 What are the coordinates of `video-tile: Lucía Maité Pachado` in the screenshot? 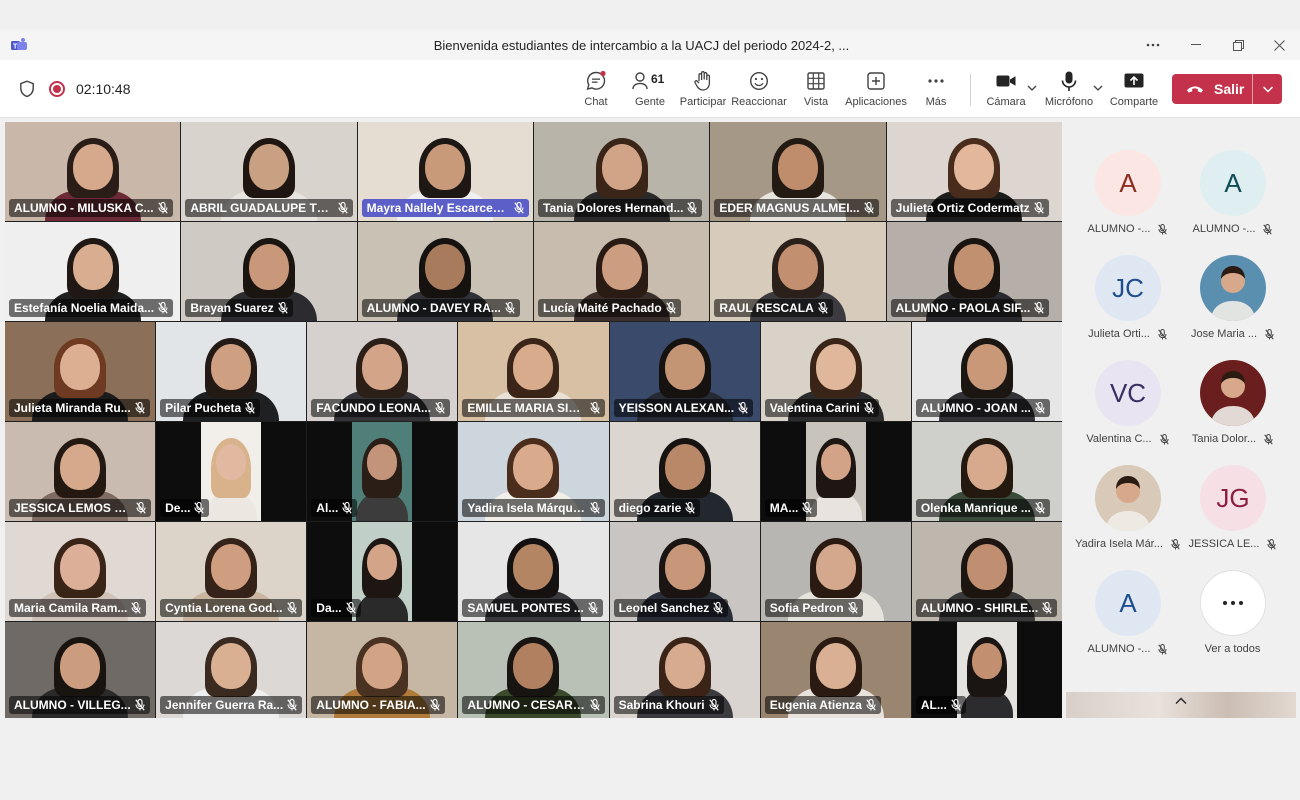 It's located at (622, 271).